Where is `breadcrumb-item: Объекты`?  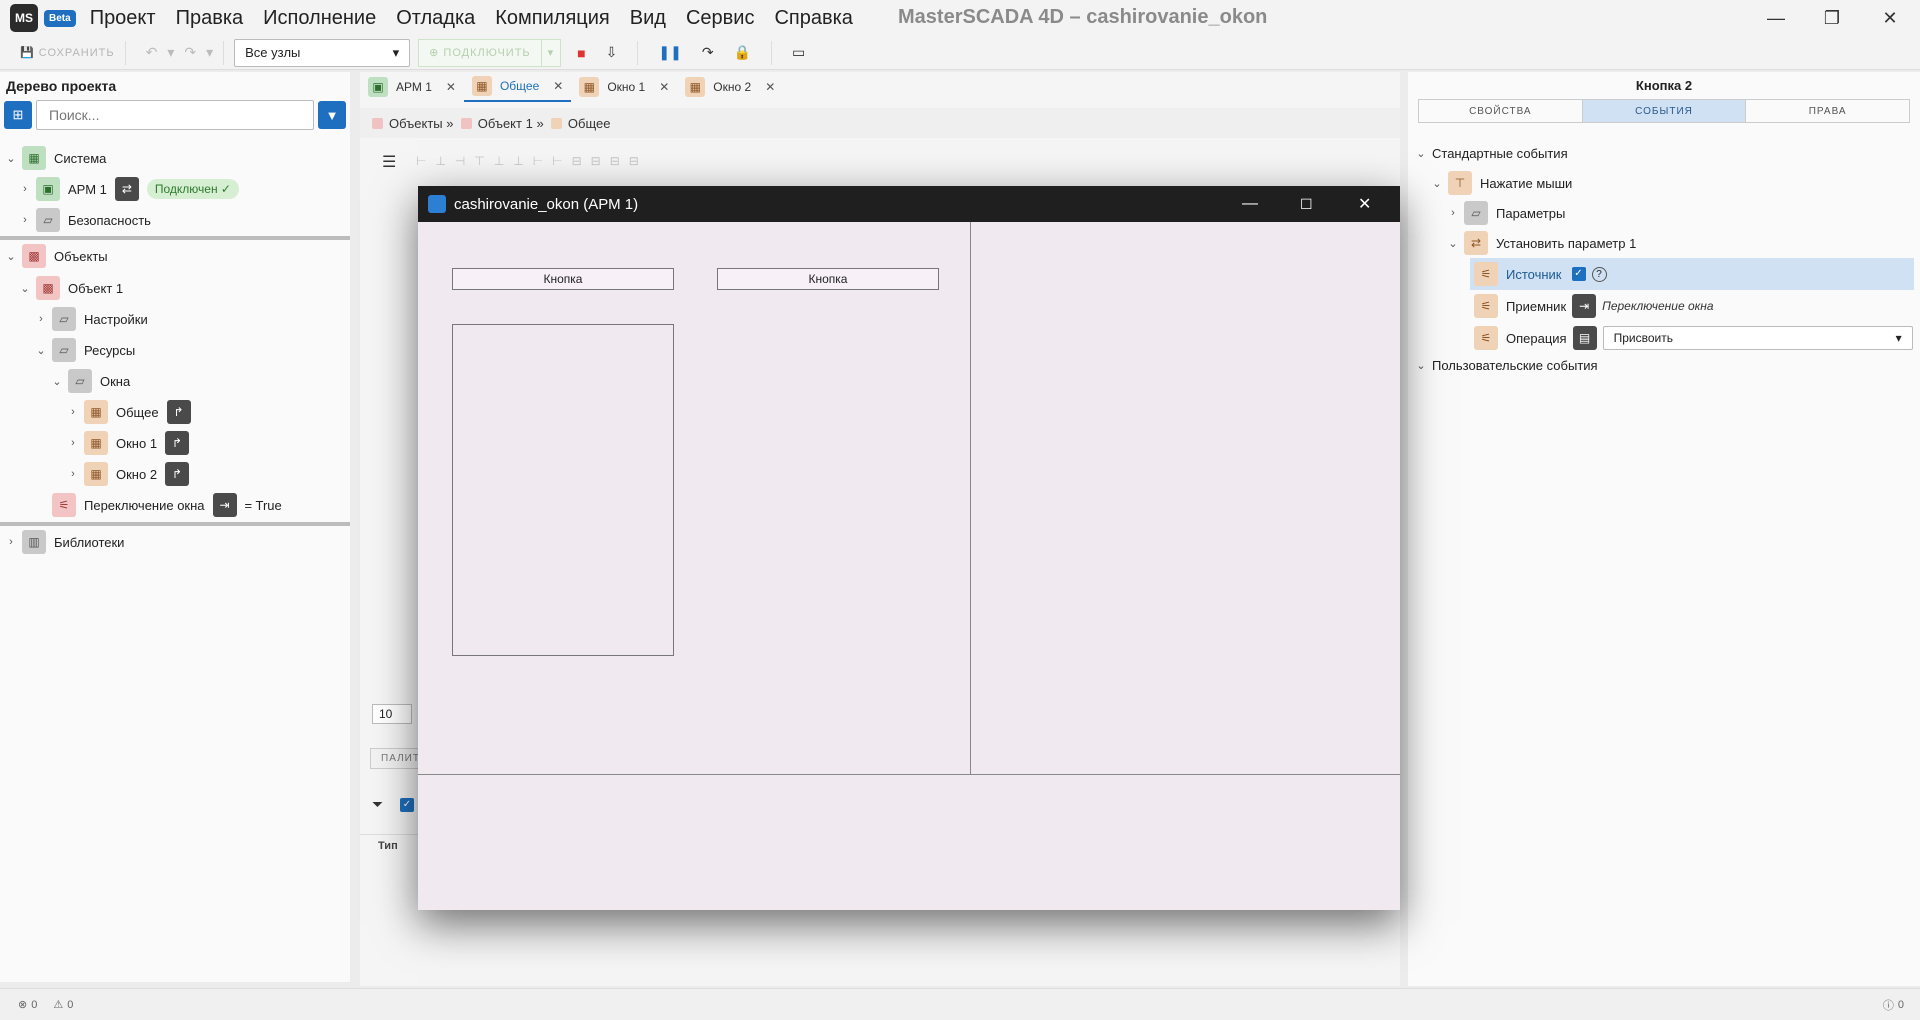
breadcrumb-item: Объекты is located at coordinates (416, 123).